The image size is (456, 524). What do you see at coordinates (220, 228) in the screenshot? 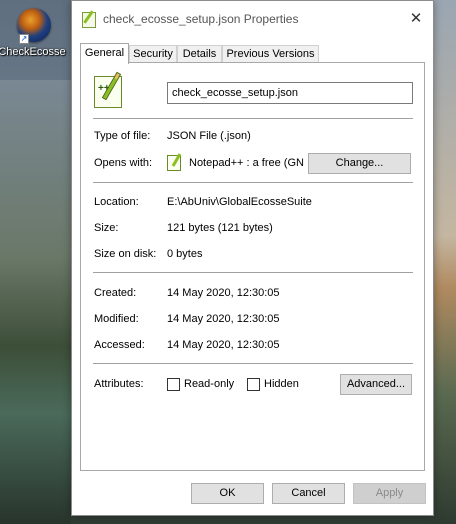
I see `size-value: 121 bytes (121 bytes)` at bounding box center [220, 228].